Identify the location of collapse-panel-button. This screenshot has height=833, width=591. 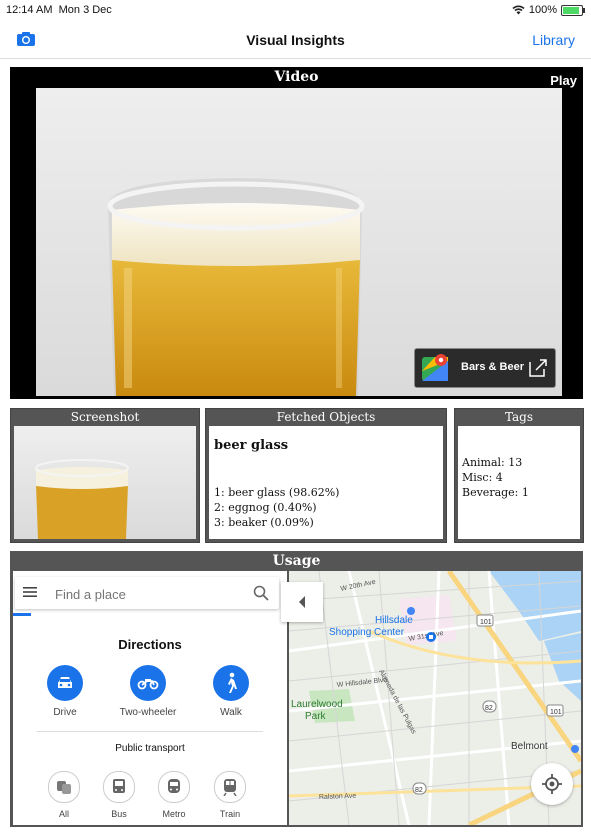
(302, 602).